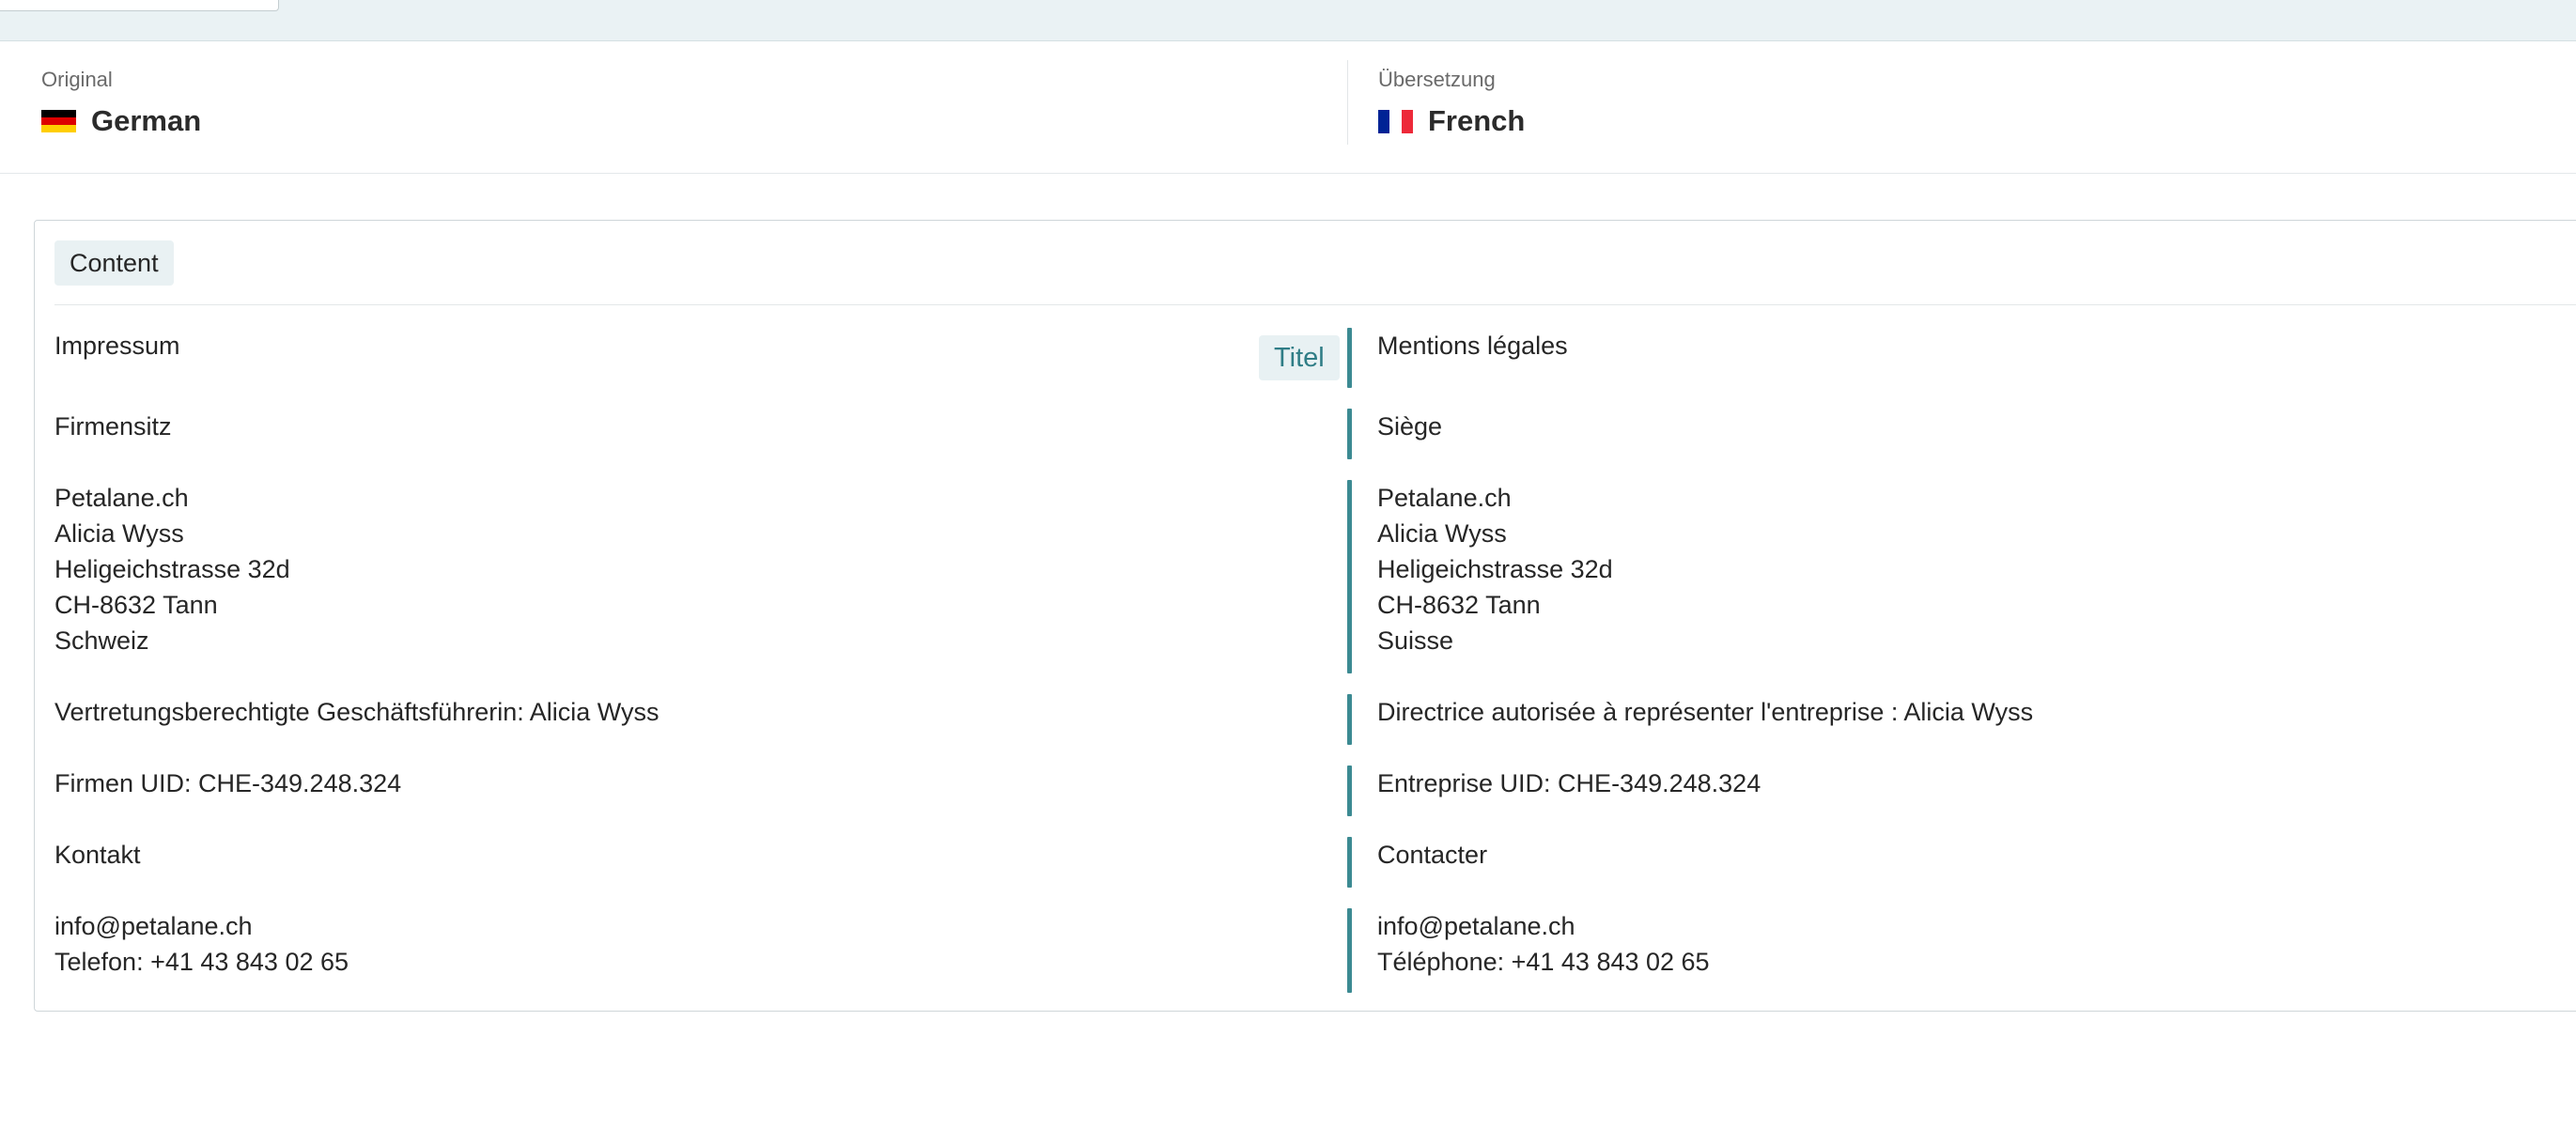 The image size is (2576, 1129). I want to click on section-label: Content, so click(114, 263).